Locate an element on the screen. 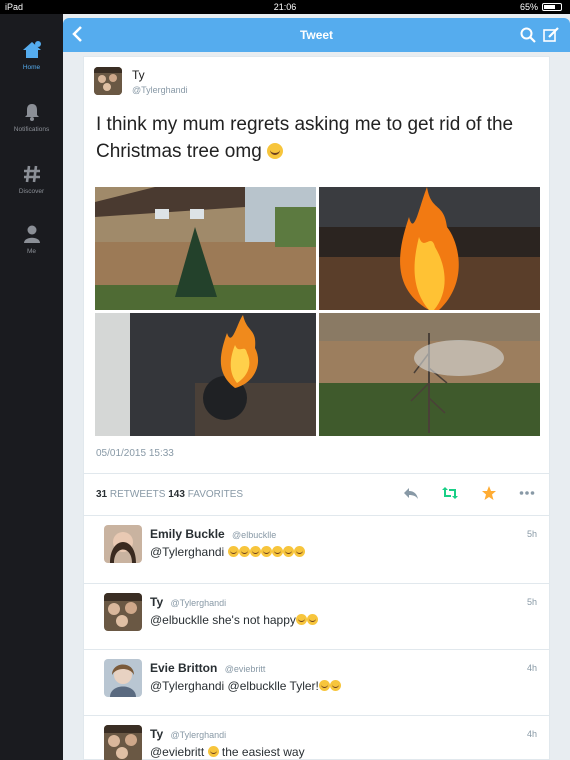 The image size is (570, 760). favorite-star-icon is located at coordinates (489, 493).